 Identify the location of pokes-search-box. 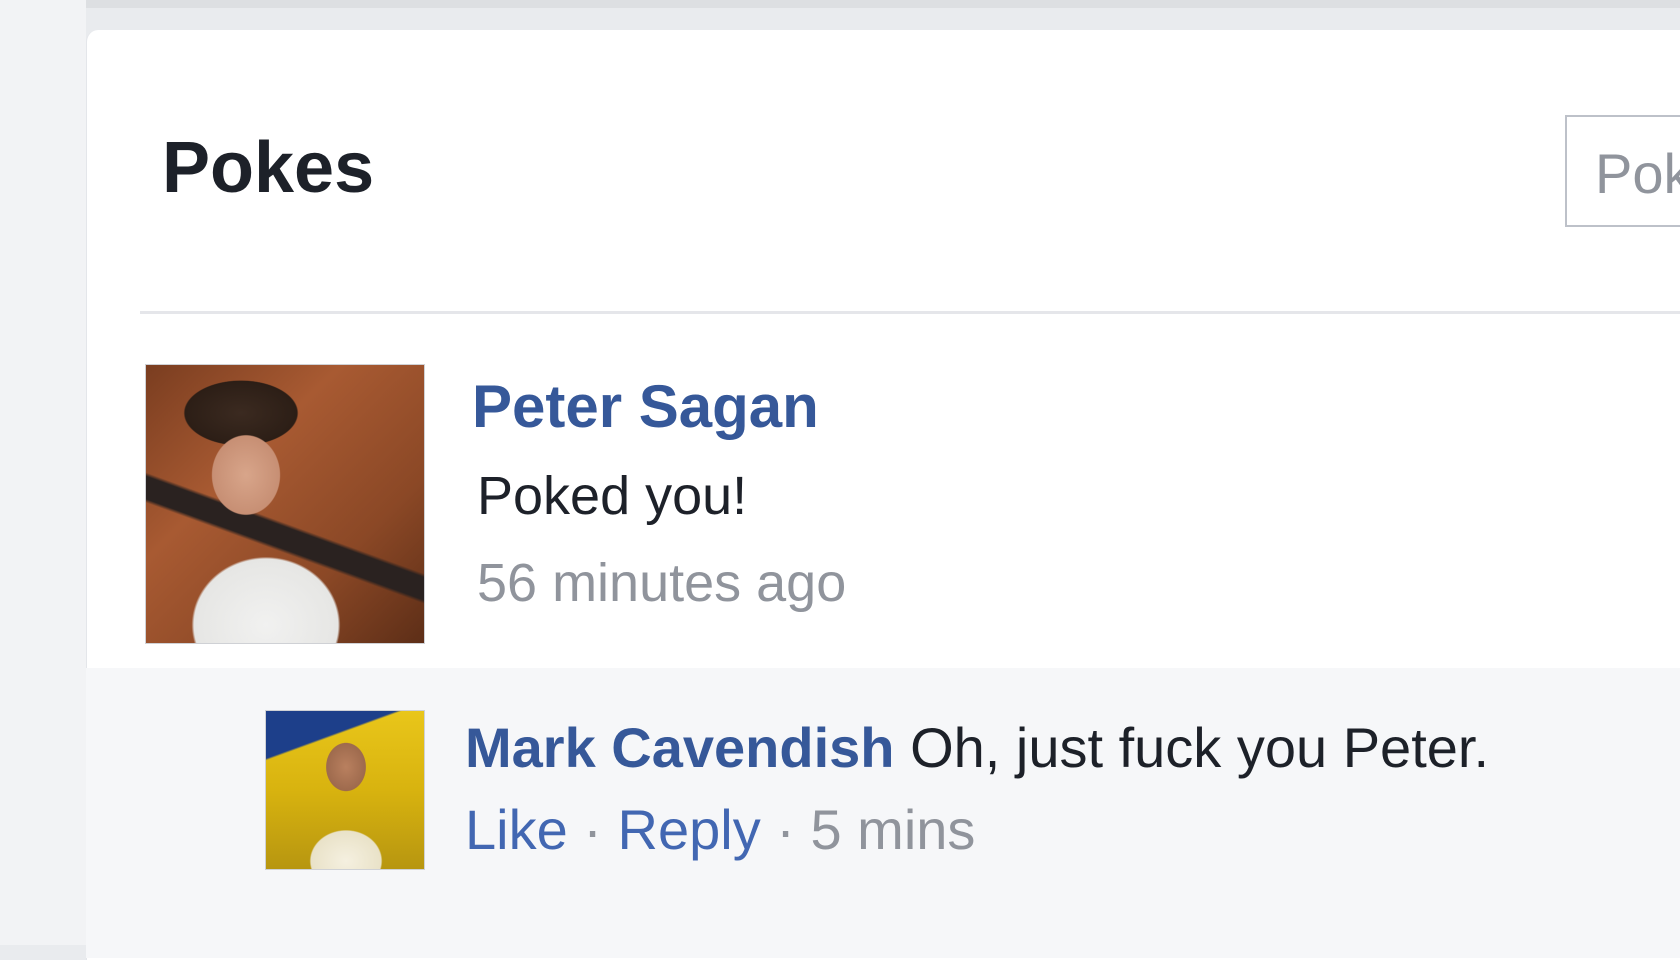
(1622, 171).